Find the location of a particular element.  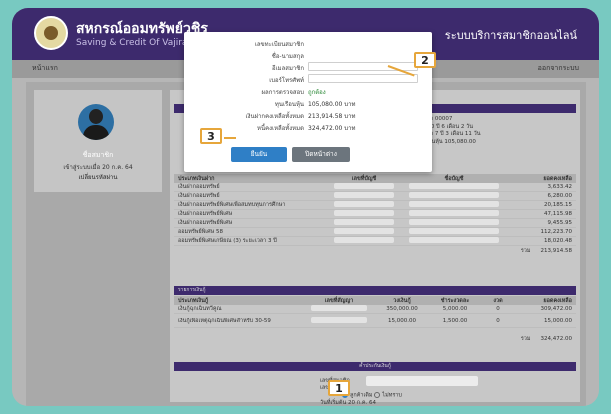

modal-row: ผลการตรวจสอบ ถูกต้อง is located at coordinates (293, 92).